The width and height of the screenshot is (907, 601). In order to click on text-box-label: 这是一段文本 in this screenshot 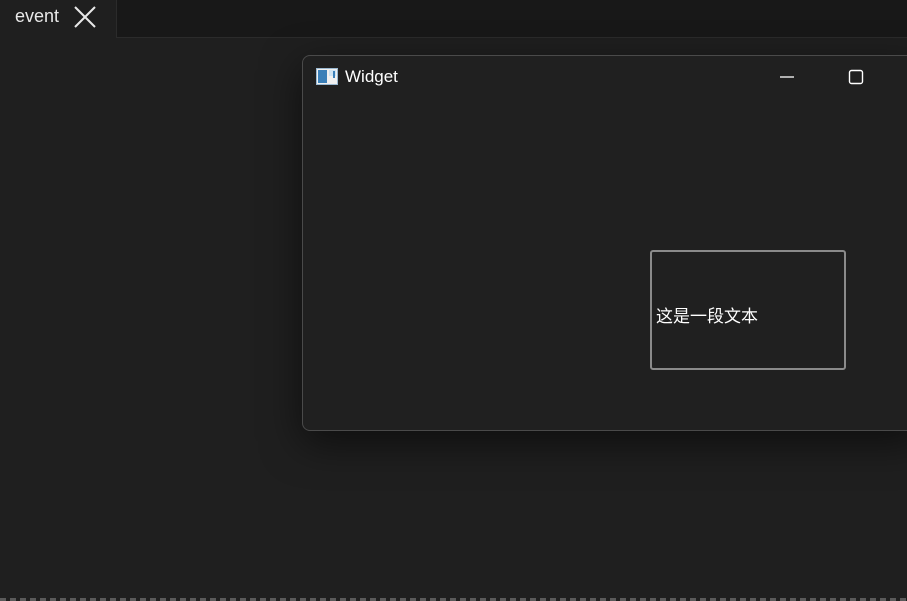, I will do `click(707, 316)`.